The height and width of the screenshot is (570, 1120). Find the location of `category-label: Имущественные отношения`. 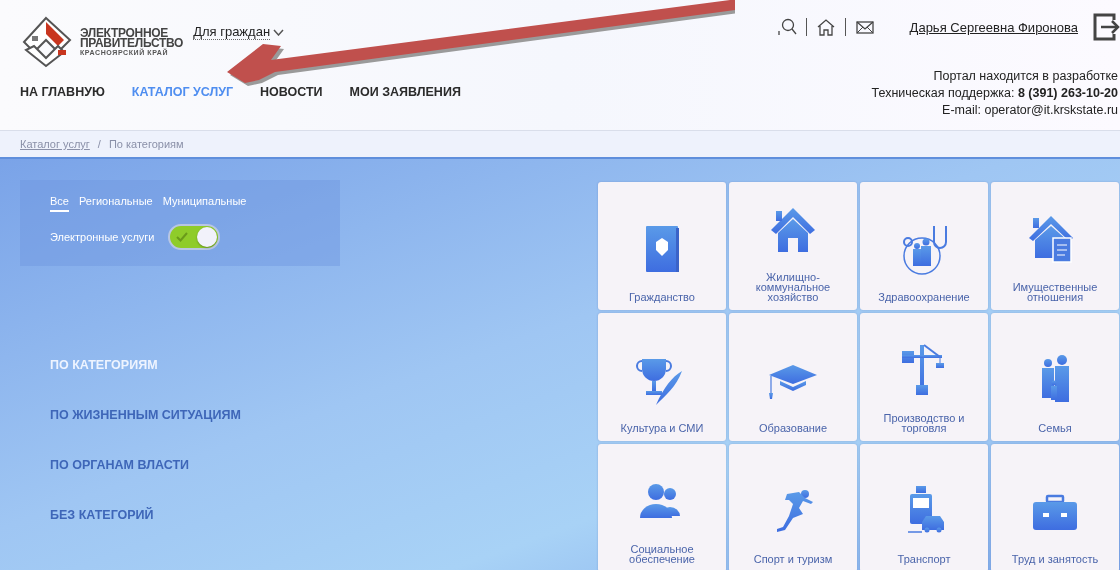

category-label: Имущественные отношения is located at coordinates (1055, 292).